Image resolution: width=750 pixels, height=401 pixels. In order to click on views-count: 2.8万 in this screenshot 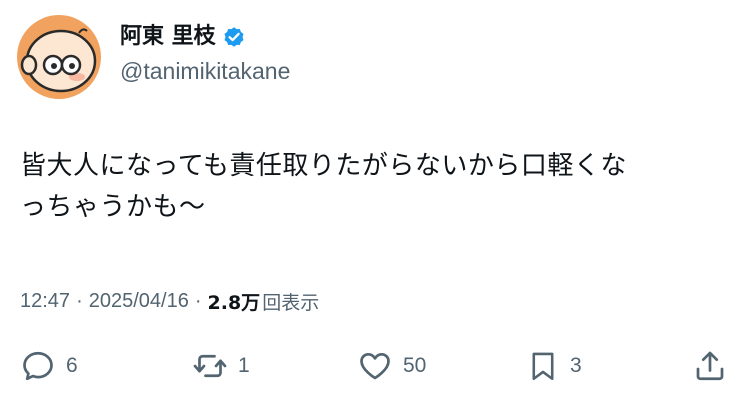, I will do `click(234, 302)`.